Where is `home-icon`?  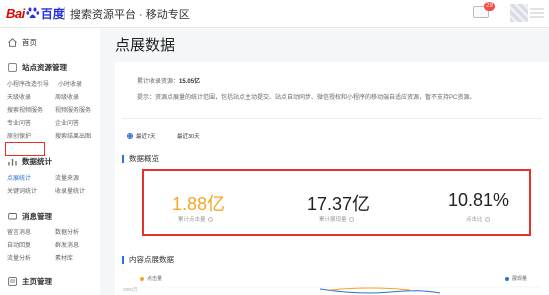 home-icon is located at coordinates (12, 42).